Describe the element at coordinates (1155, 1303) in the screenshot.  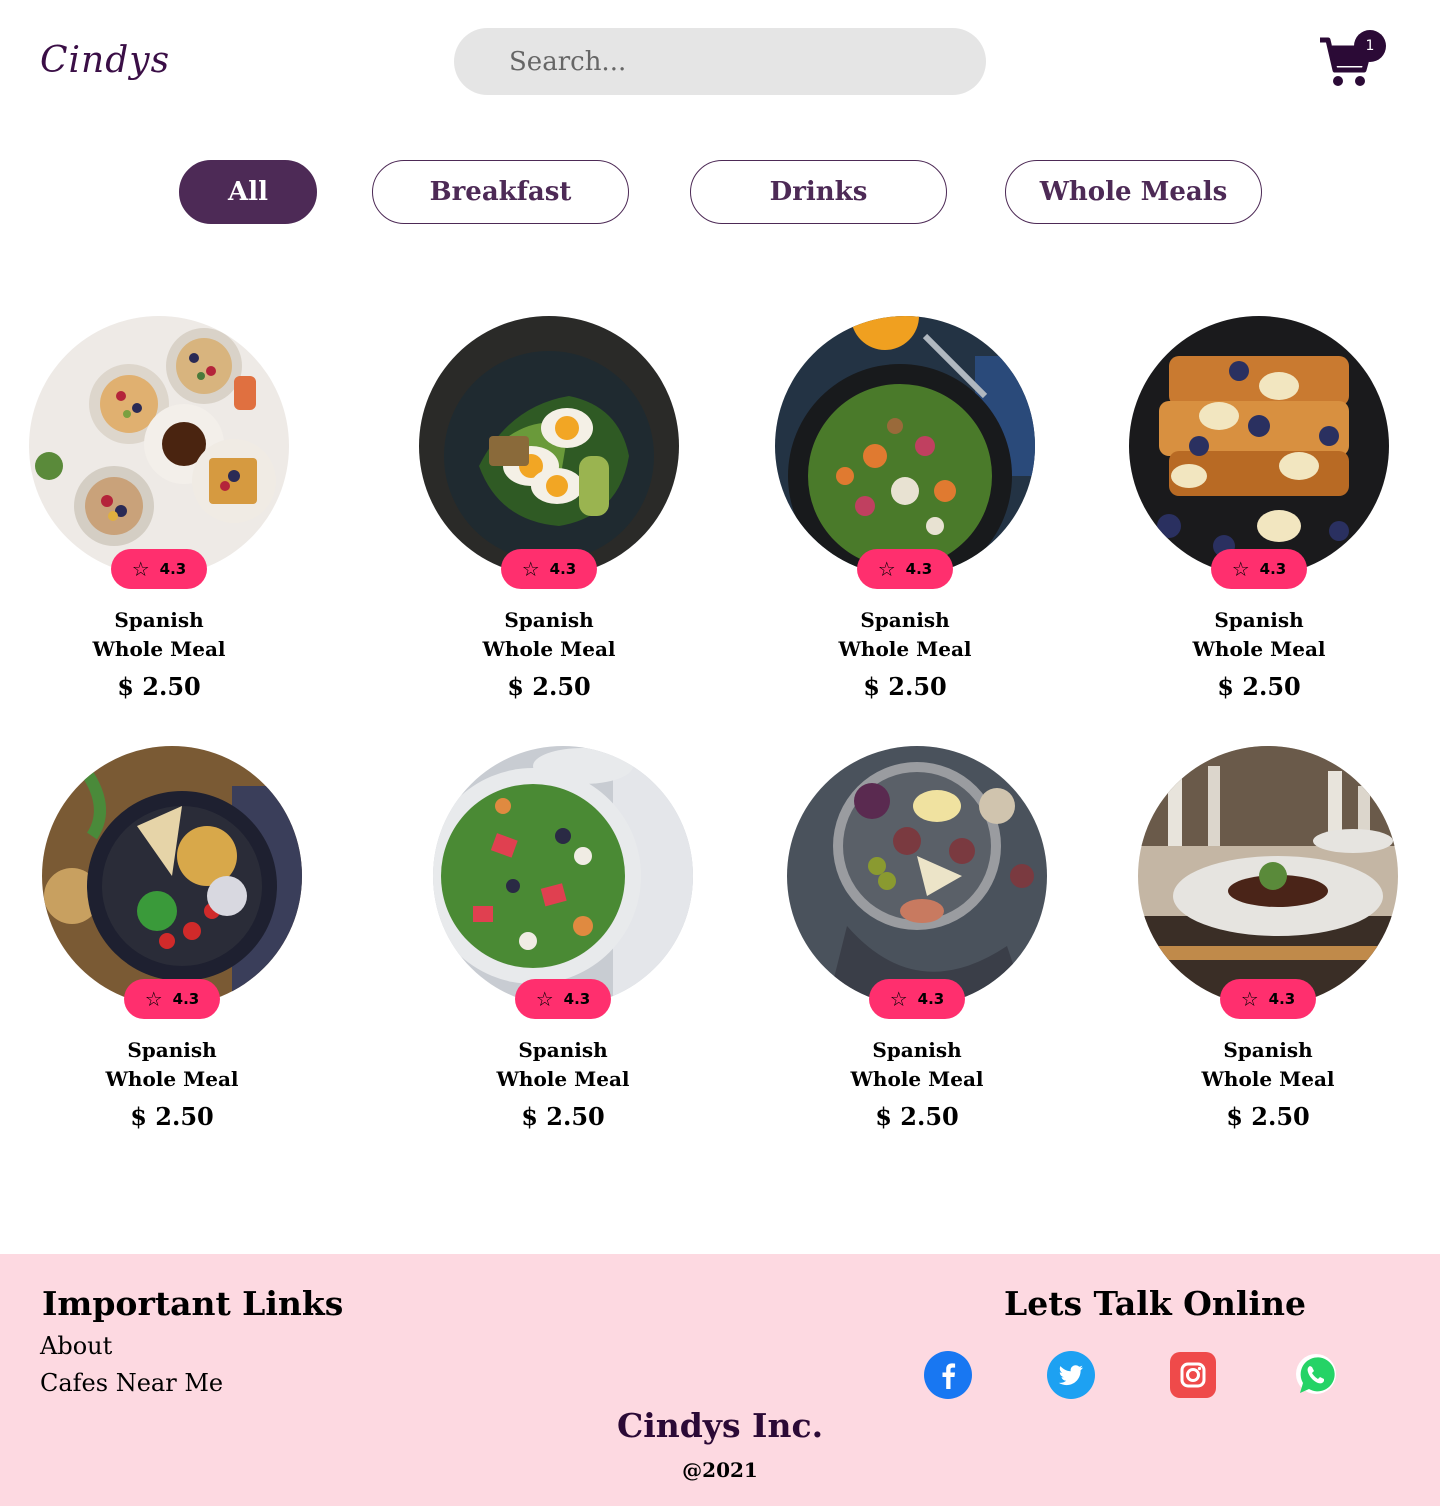
I see `lets-talk-online-heading: Lets Talk Online` at that location.